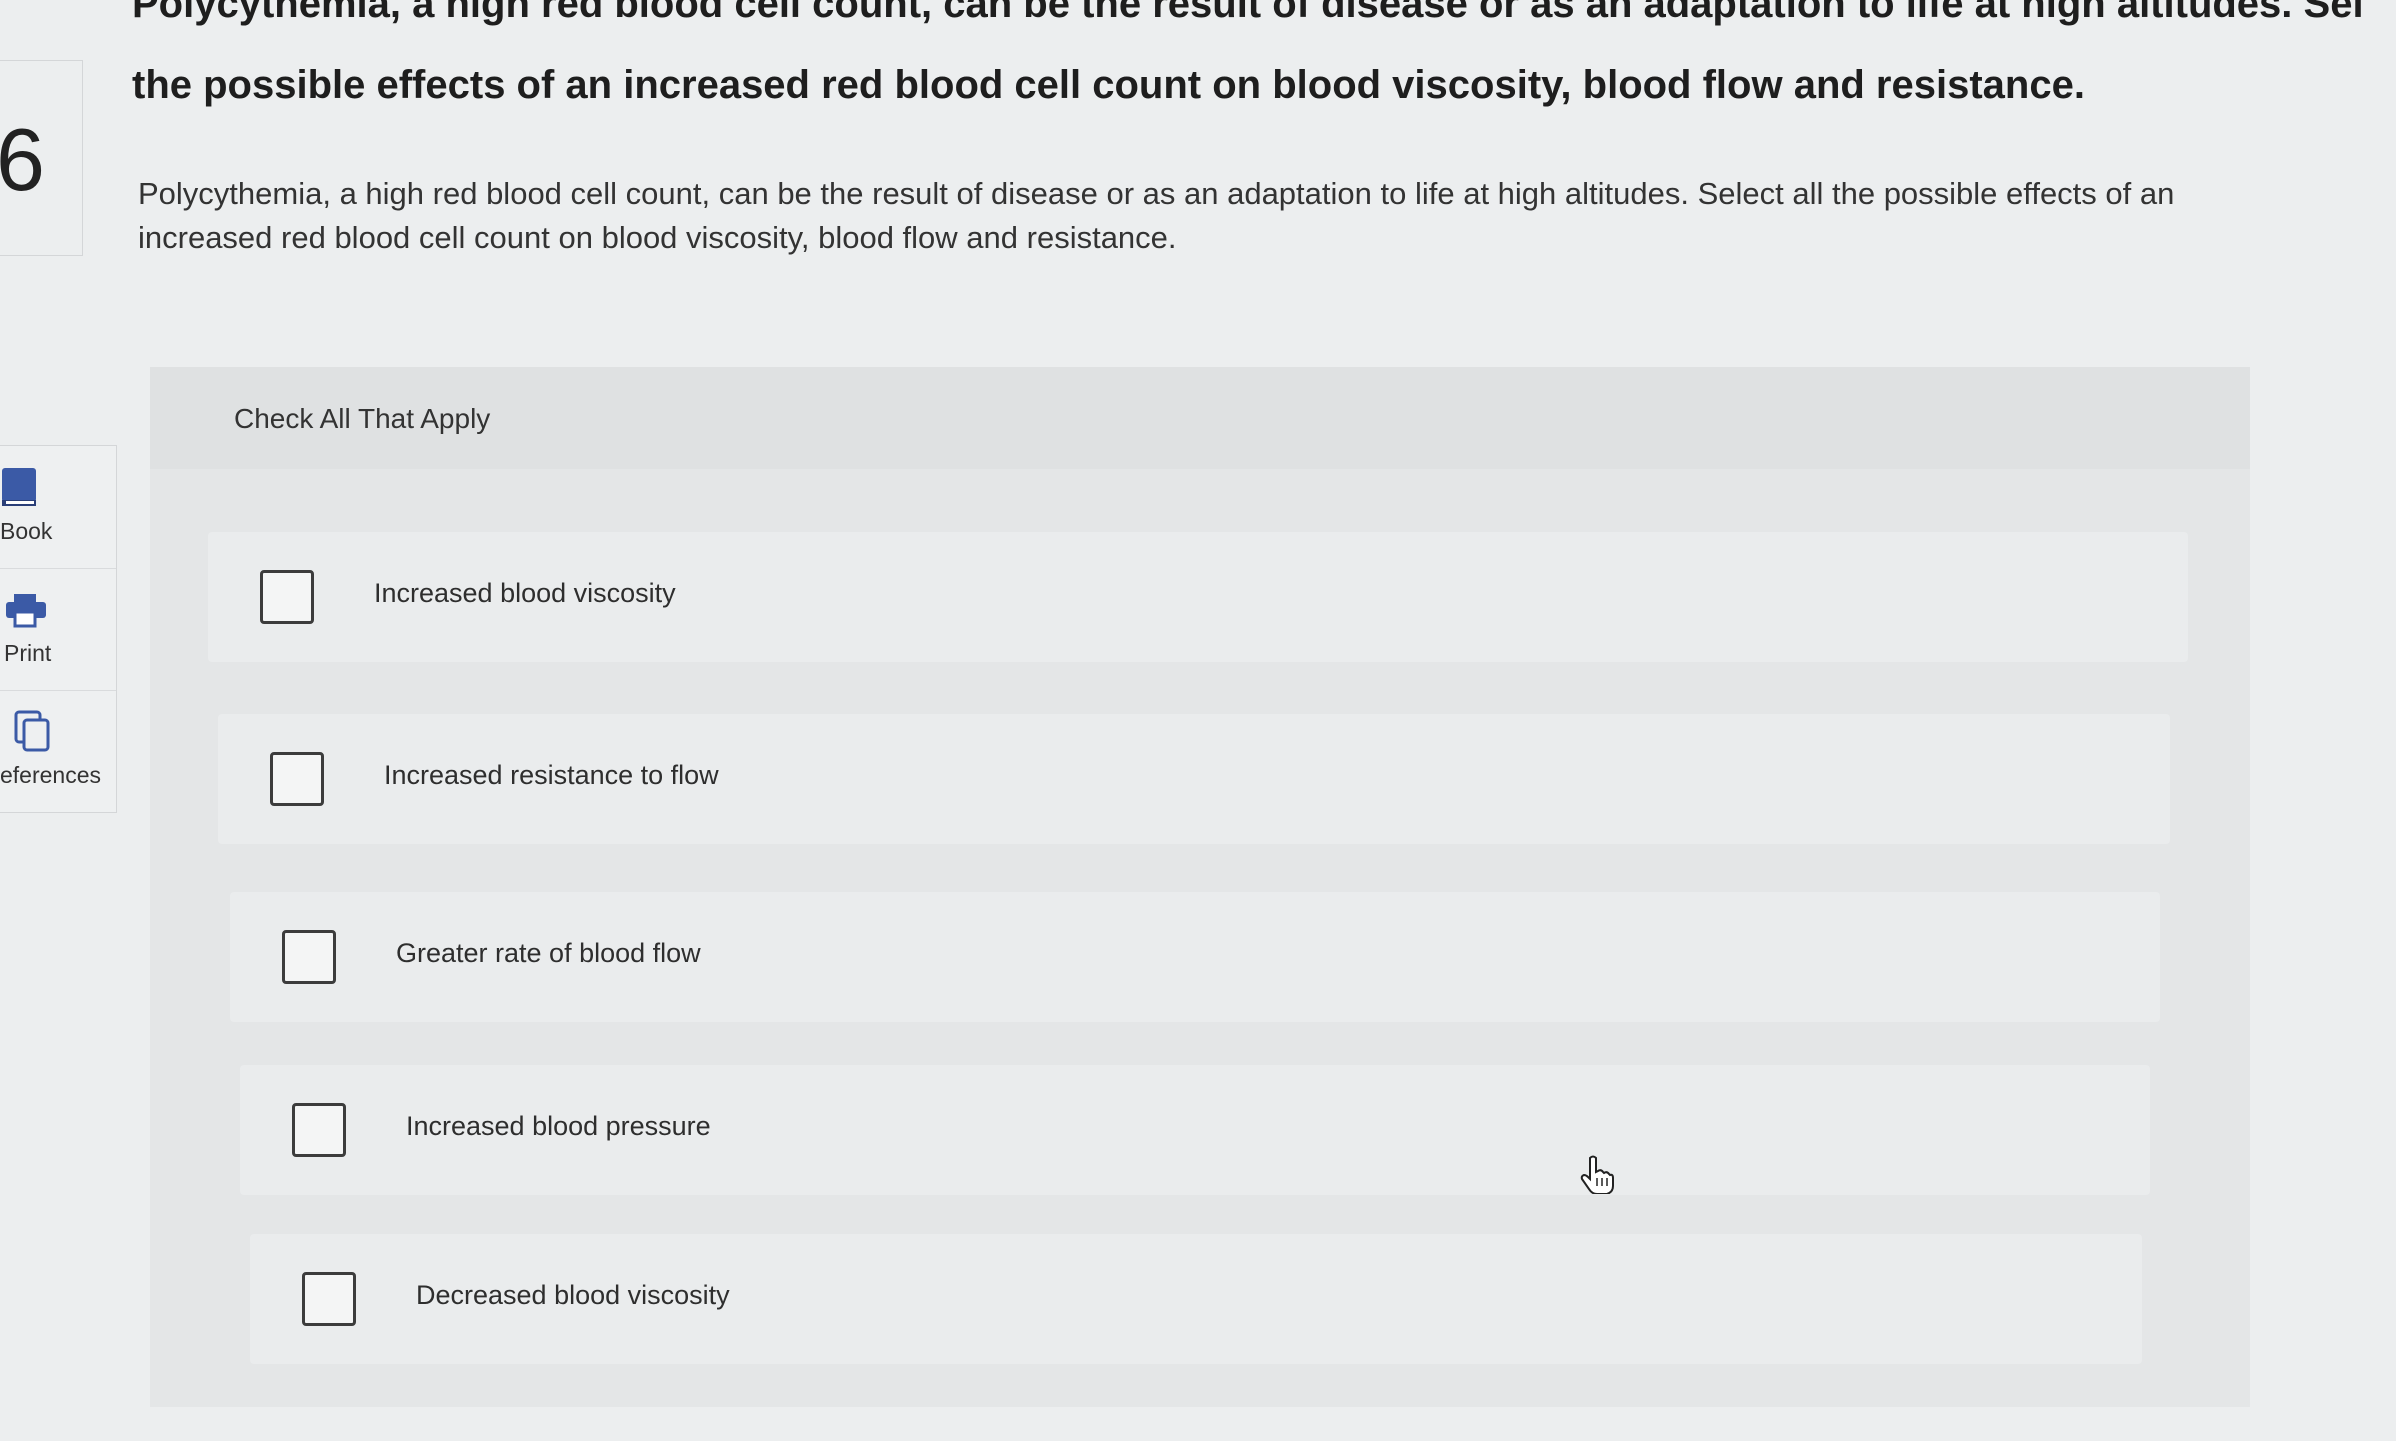  What do you see at coordinates (19, 487) in the screenshot?
I see `book-icon` at bounding box center [19, 487].